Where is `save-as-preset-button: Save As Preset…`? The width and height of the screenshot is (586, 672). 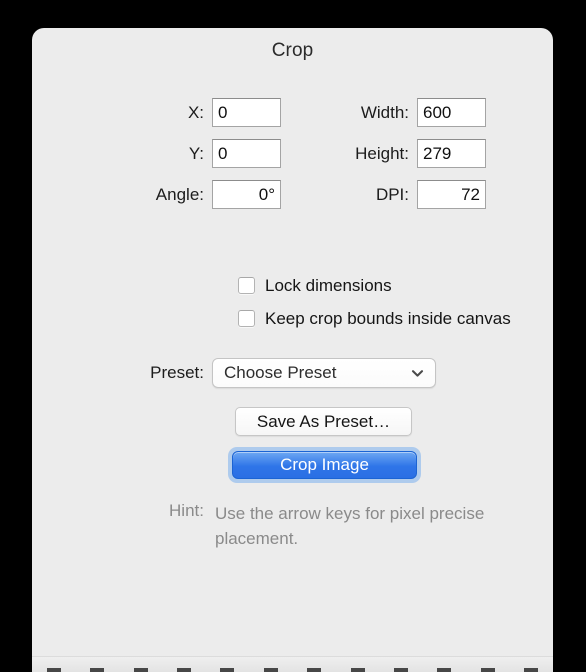 save-as-preset-button: Save As Preset… is located at coordinates (323, 421).